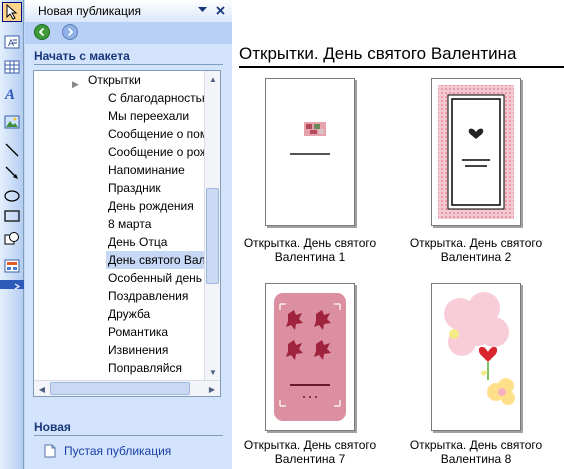 This screenshot has height=469, width=564. Describe the element at coordinates (212, 372) in the screenshot. I see `scroll-down-icon: ▼` at that location.